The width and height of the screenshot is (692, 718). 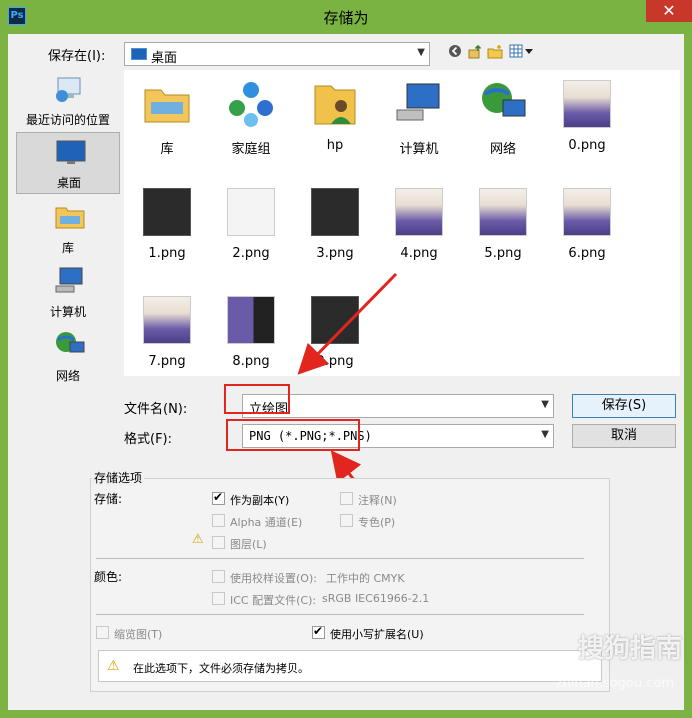 I want to click on layers-checkbox, so click(x=218, y=542).